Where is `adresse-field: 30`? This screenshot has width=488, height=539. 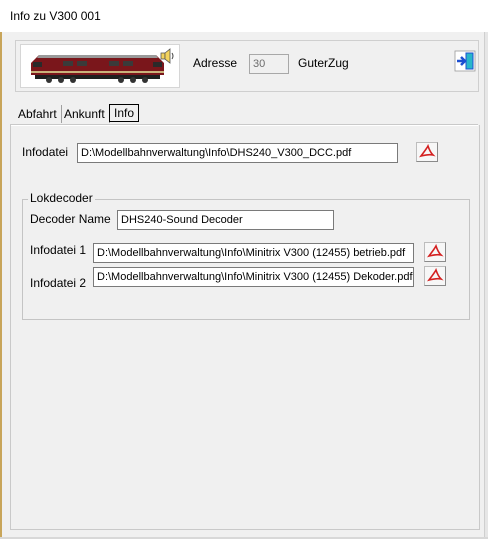
adresse-field: 30 is located at coordinates (269, 64).